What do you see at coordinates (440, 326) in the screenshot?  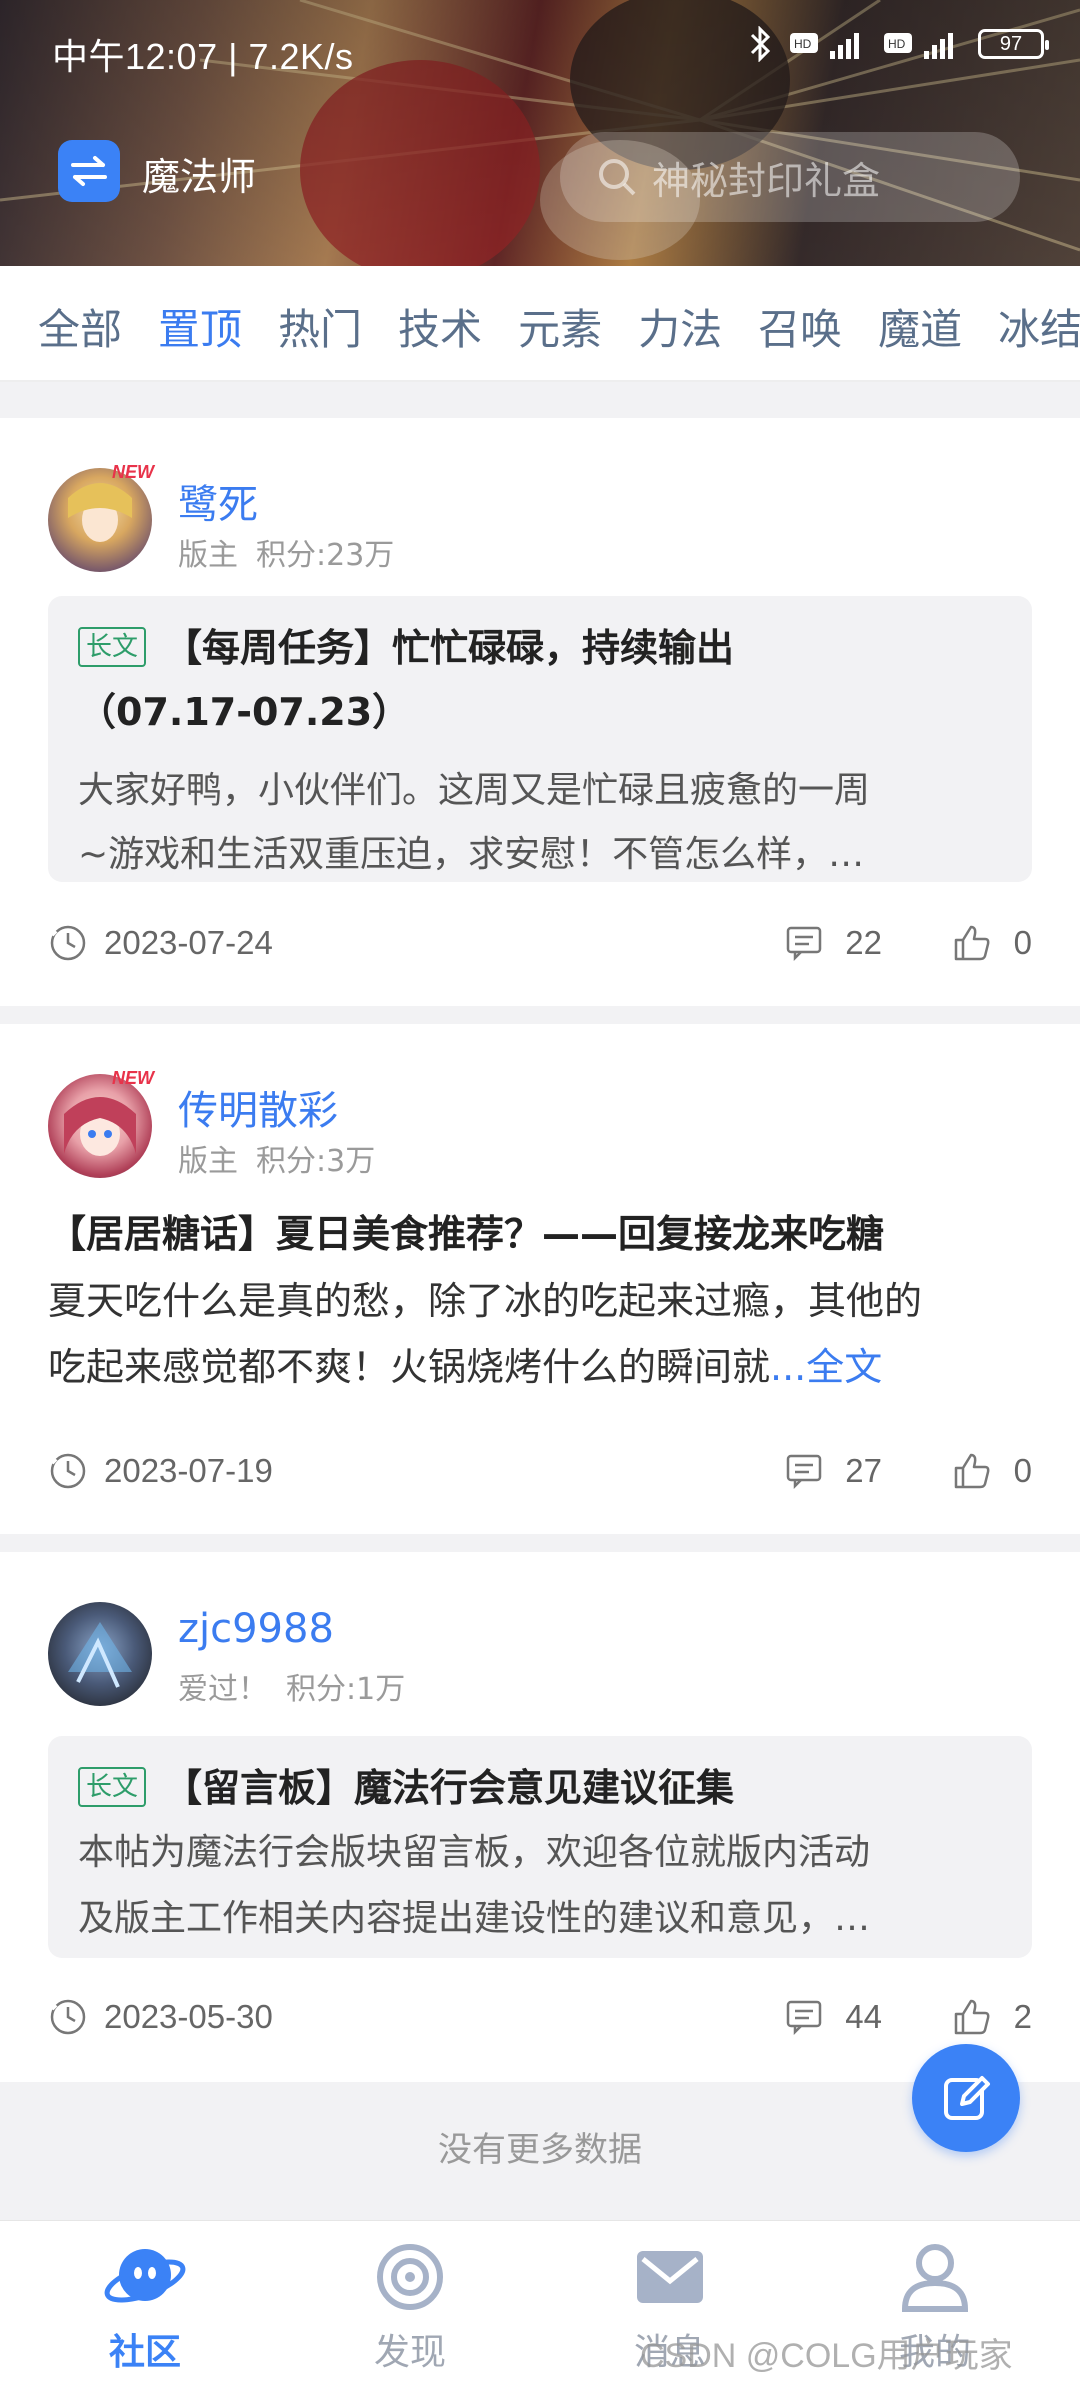 I see `tab-tech: 技术` at bounding box center [440, 326].